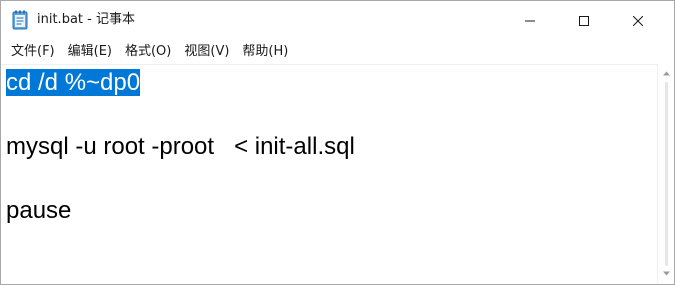 This screenshot has width=675, height=285. I want to click on minimize-button, so click(530, 20).